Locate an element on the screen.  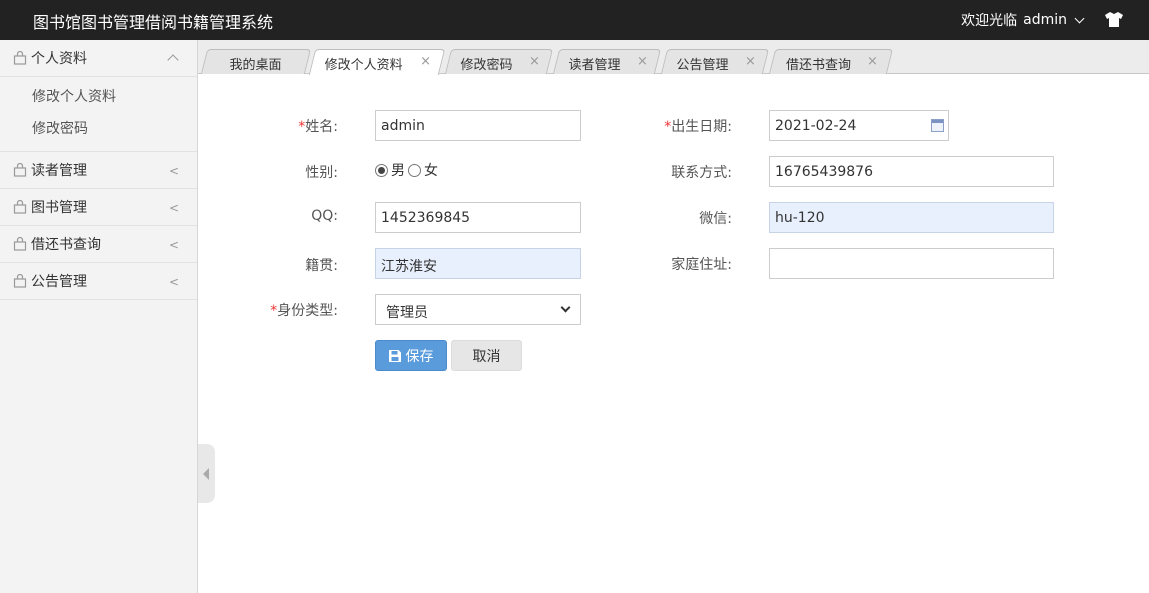
tshirt-icon is located at coordinates (1114, 19).